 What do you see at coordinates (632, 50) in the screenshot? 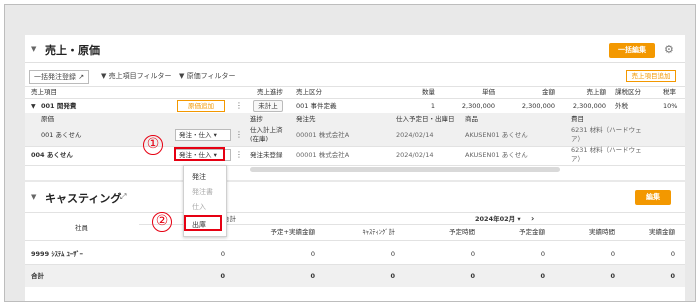
I see `bulk-edit-button: 一括編集` at bounding box center [632, 50].